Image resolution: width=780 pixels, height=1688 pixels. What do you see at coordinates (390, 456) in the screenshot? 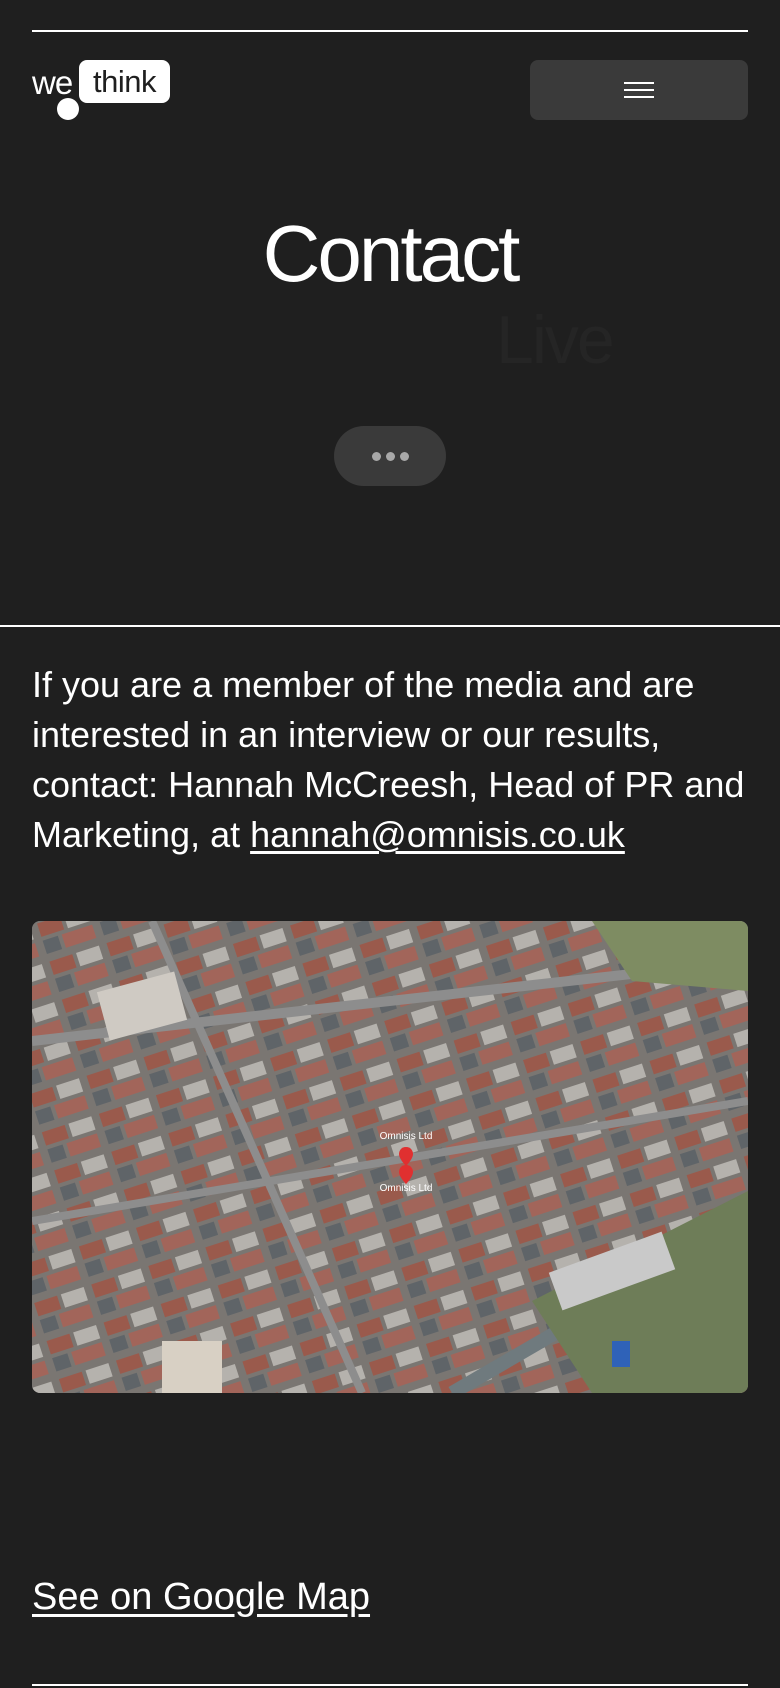
I see `more-button` at bounding box center [390, 456].